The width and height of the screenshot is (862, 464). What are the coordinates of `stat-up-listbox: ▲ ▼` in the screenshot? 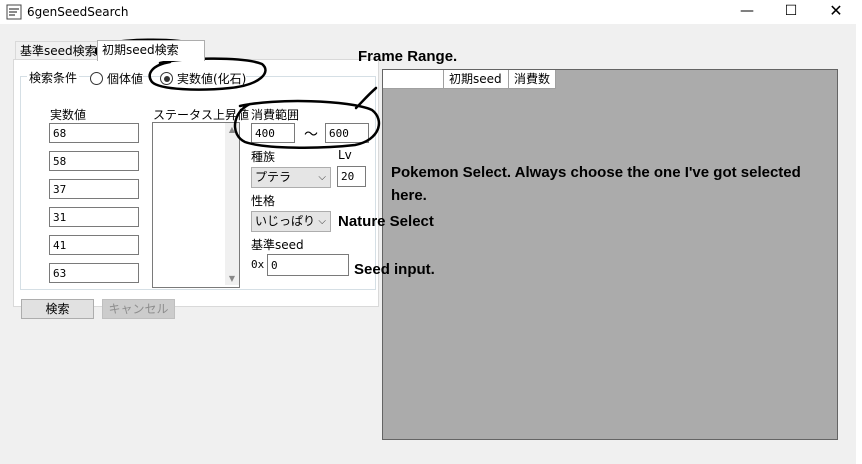 It's located at (196, 205).